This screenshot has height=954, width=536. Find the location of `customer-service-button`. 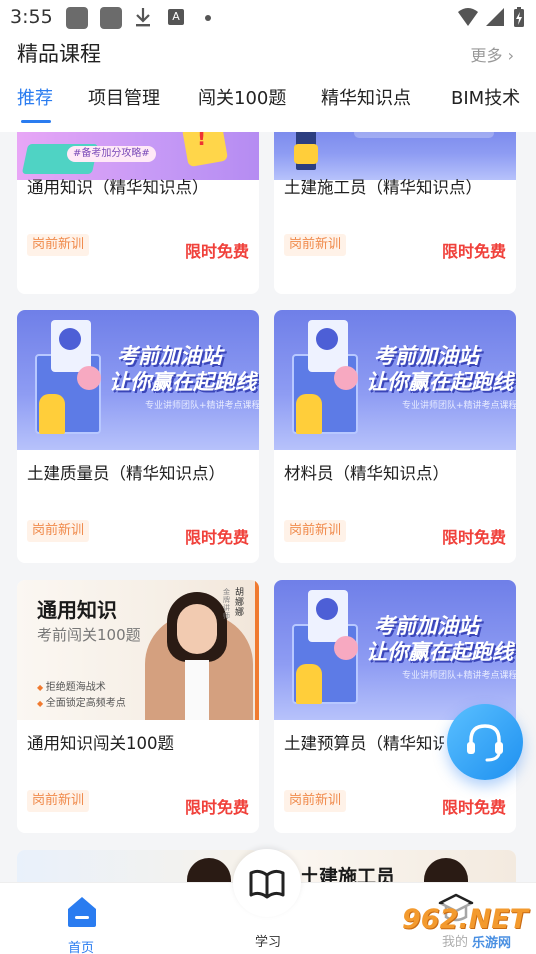

customer-service-button is located at coordinates (485, 742).